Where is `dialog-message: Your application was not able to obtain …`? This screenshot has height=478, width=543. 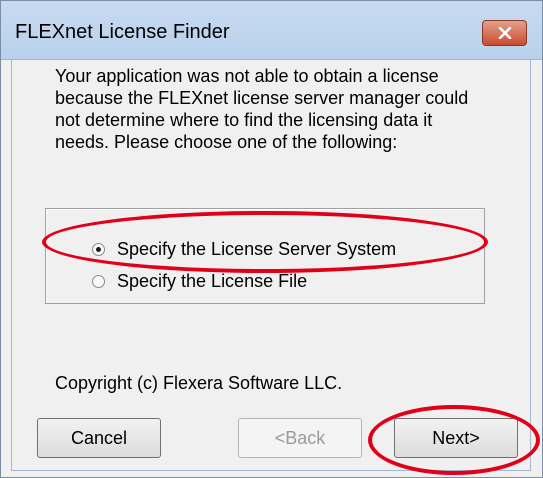
dialog-message: Your application was not able to obtain … is located at coordinates (262, 109).